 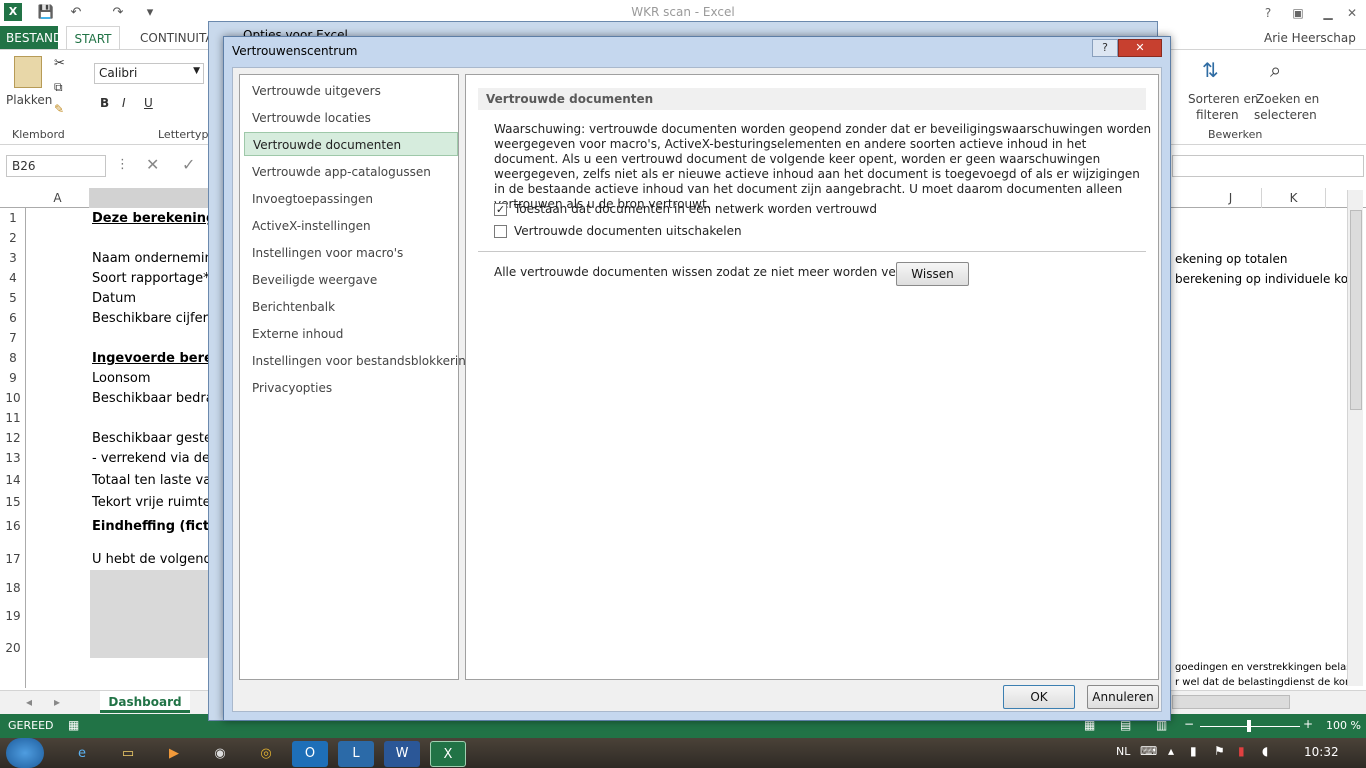 I want to click on cell-b5: Datum, so click(x=114, y=298).